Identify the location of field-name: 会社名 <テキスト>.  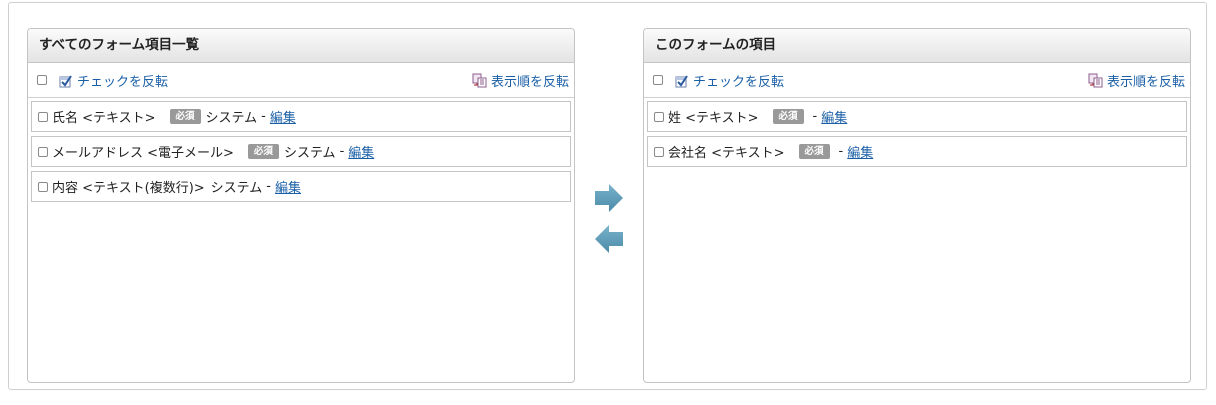
(726, 153).